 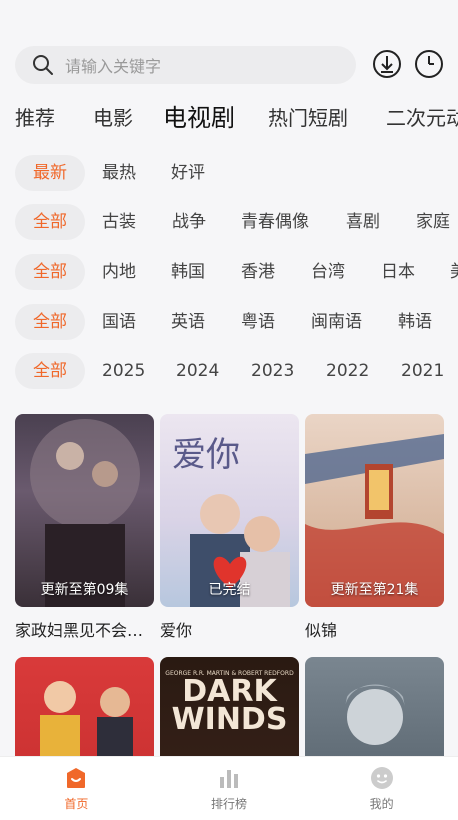 I want to click on show-card: 更新至第21集 似锦, so click(x=374, y=527).